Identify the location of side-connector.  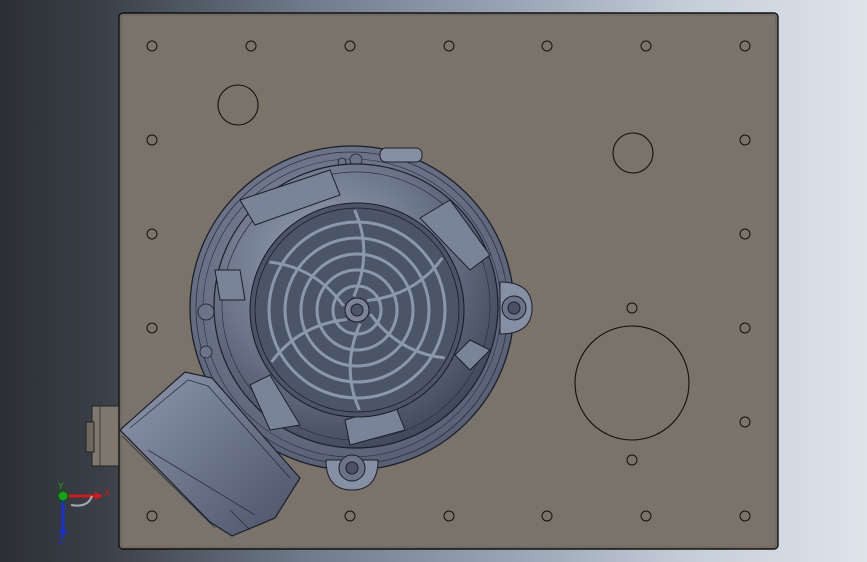
(104, 436).